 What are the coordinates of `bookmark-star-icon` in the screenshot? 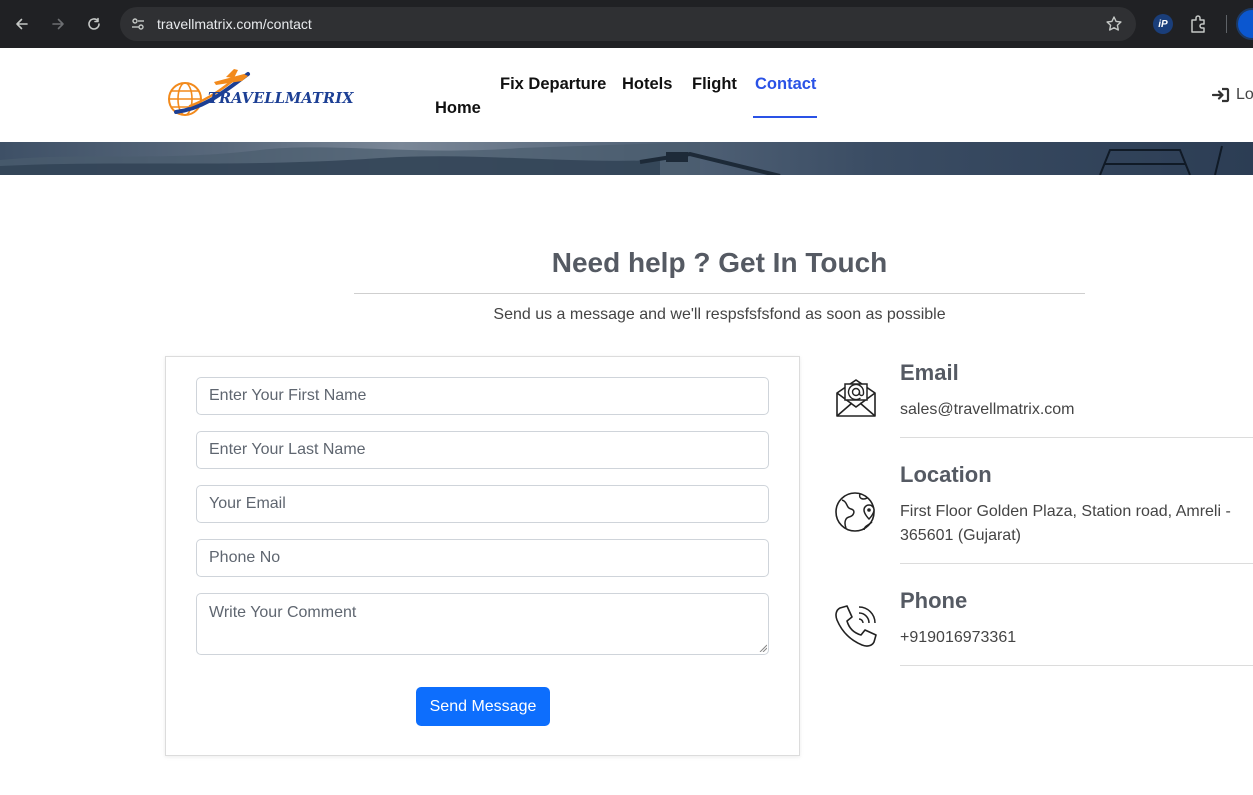 It's located at (1114, 24).